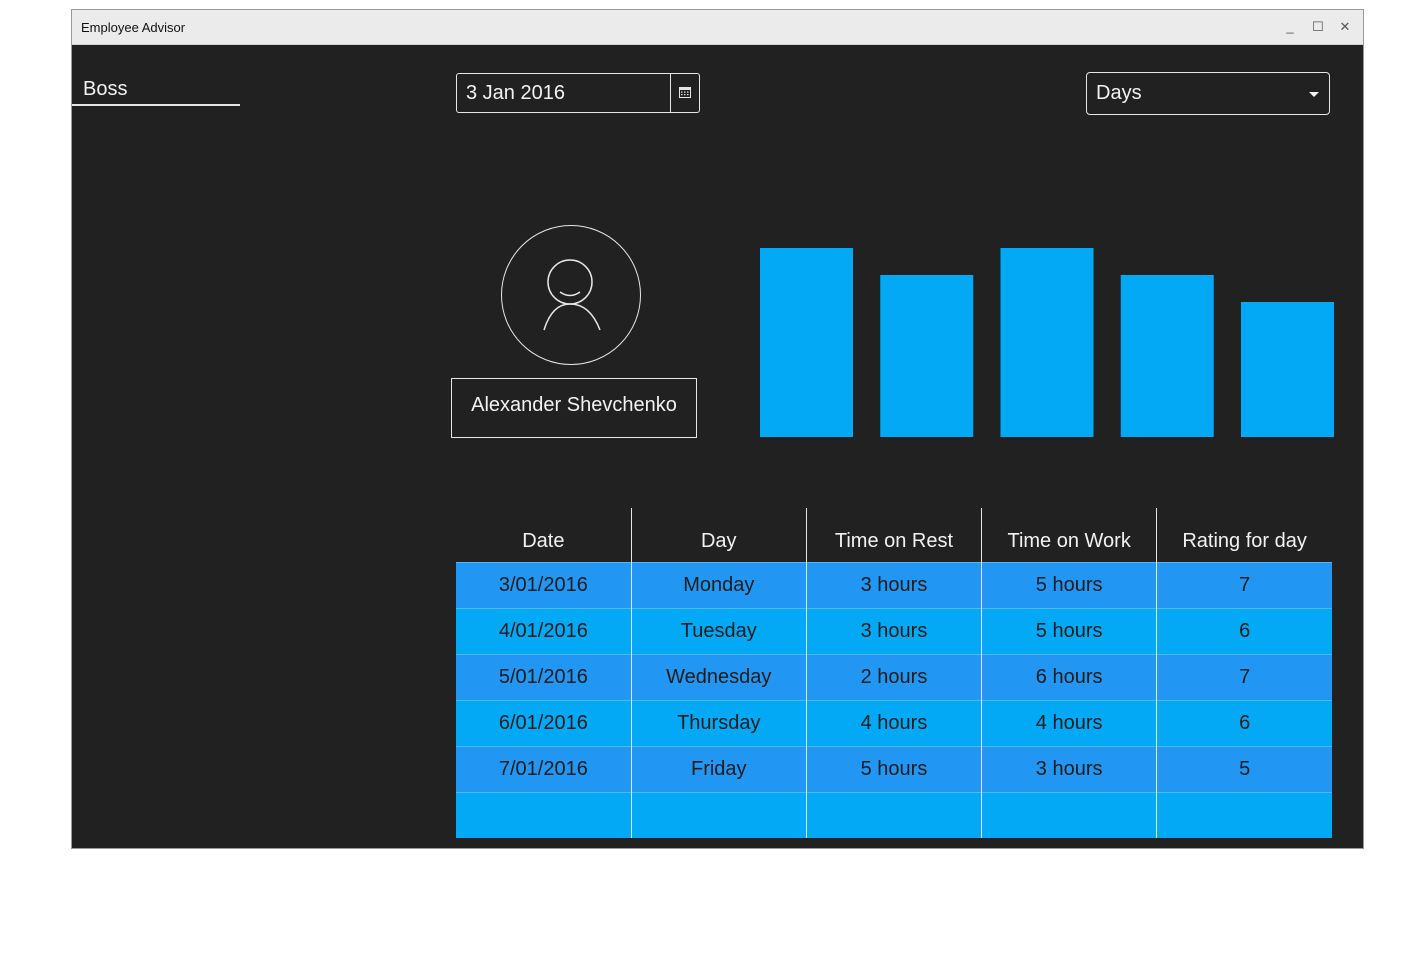 The width and height of the screenshot is (1413, 958). I want to click on table-row: 6/01/2016 Thursday 4 hours 4 hours 6, so click(894, 723).